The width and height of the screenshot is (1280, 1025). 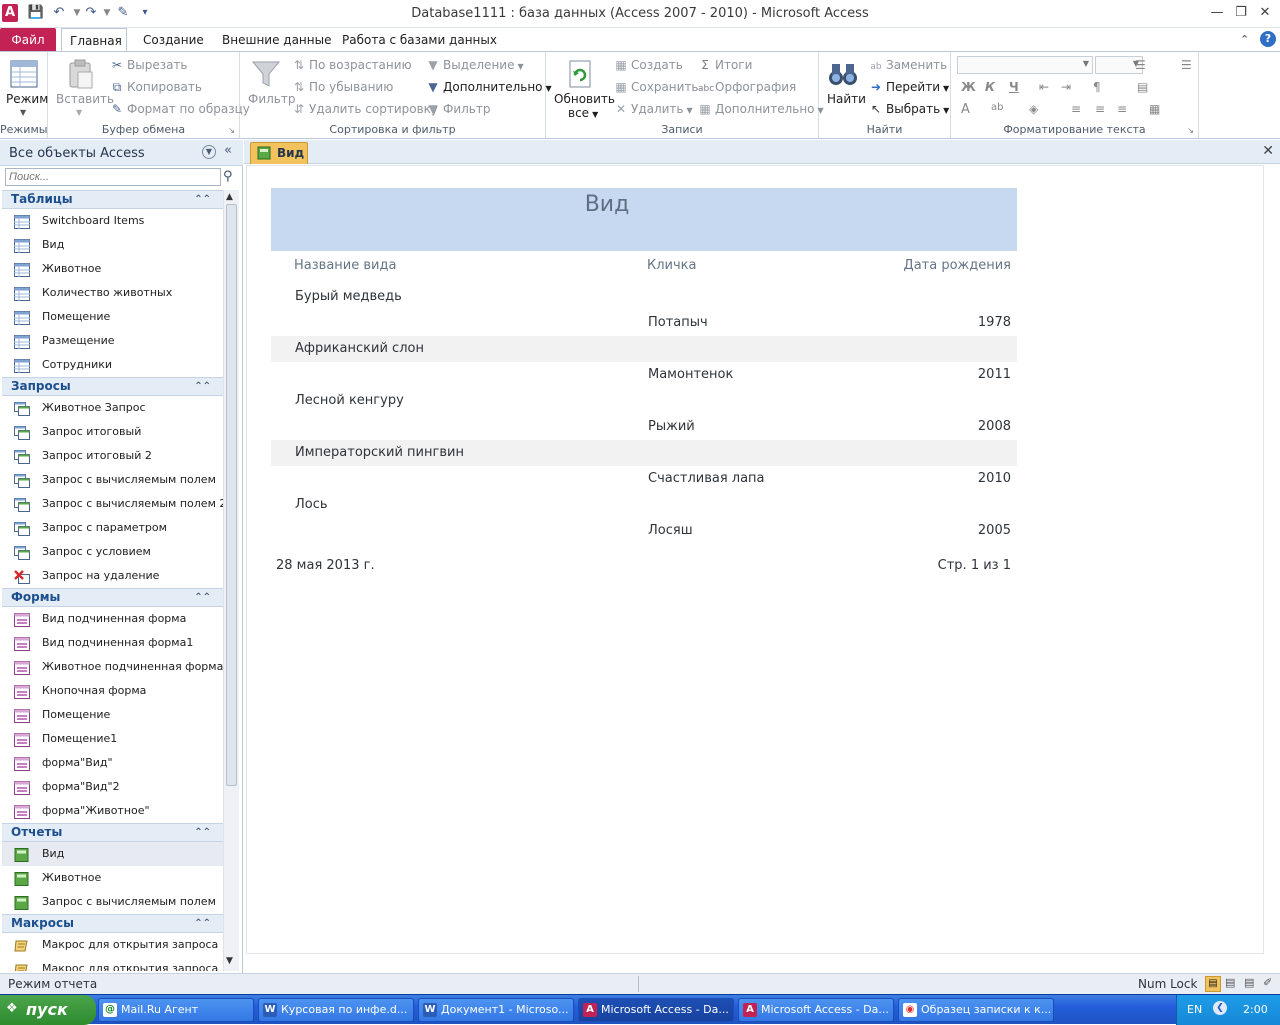 What do you see at coordinates (229, 961) in the screenshot?
I see `scroll-down-icon: ▼` at bounding box center [229, 961].